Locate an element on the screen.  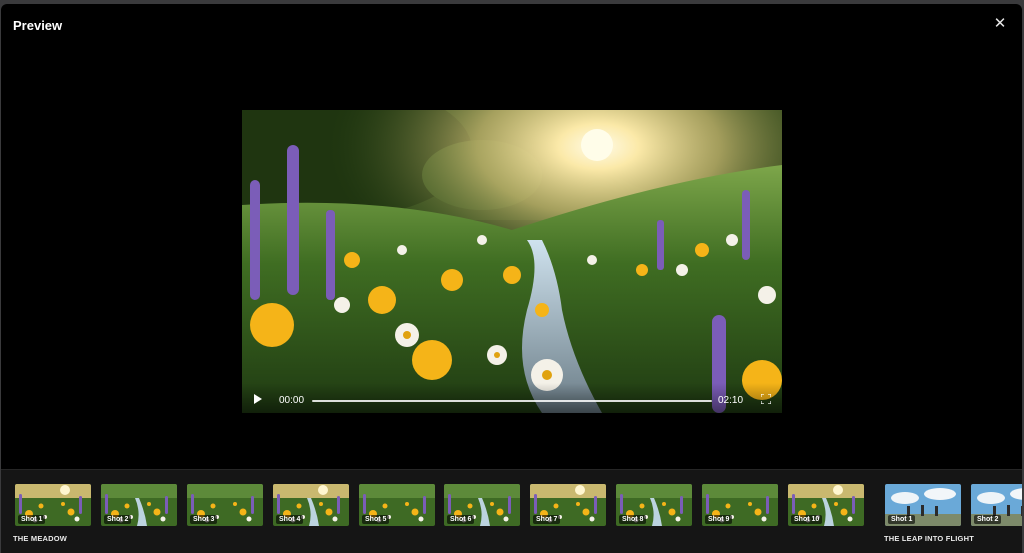
group-label-meadow: THE MEADOW is located at coordinates (40, 538).